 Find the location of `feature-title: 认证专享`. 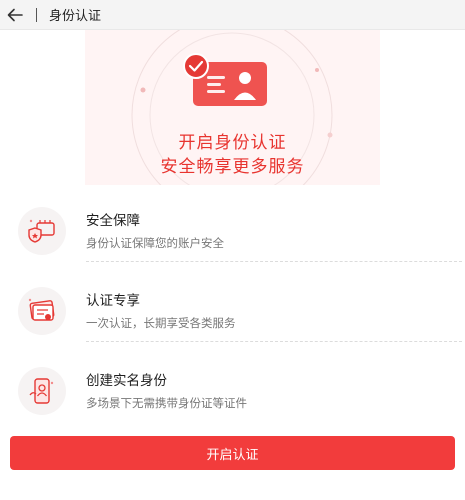

feature-title: 认证专享 is located at coordinates (113, 301).